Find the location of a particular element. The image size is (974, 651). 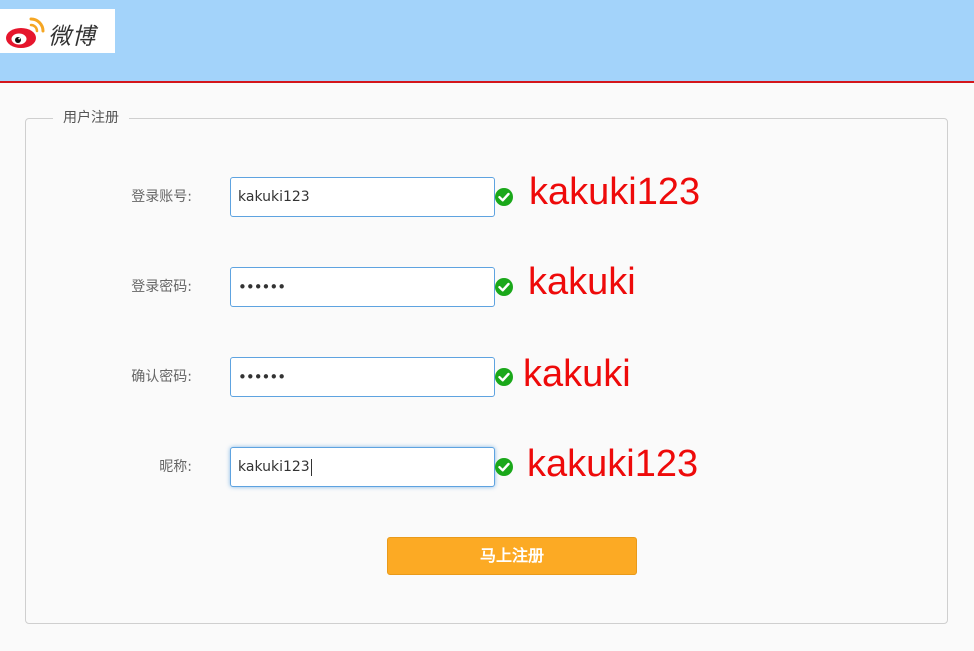

confirm-password-input: •••••• is located at coordinates (362, 377).